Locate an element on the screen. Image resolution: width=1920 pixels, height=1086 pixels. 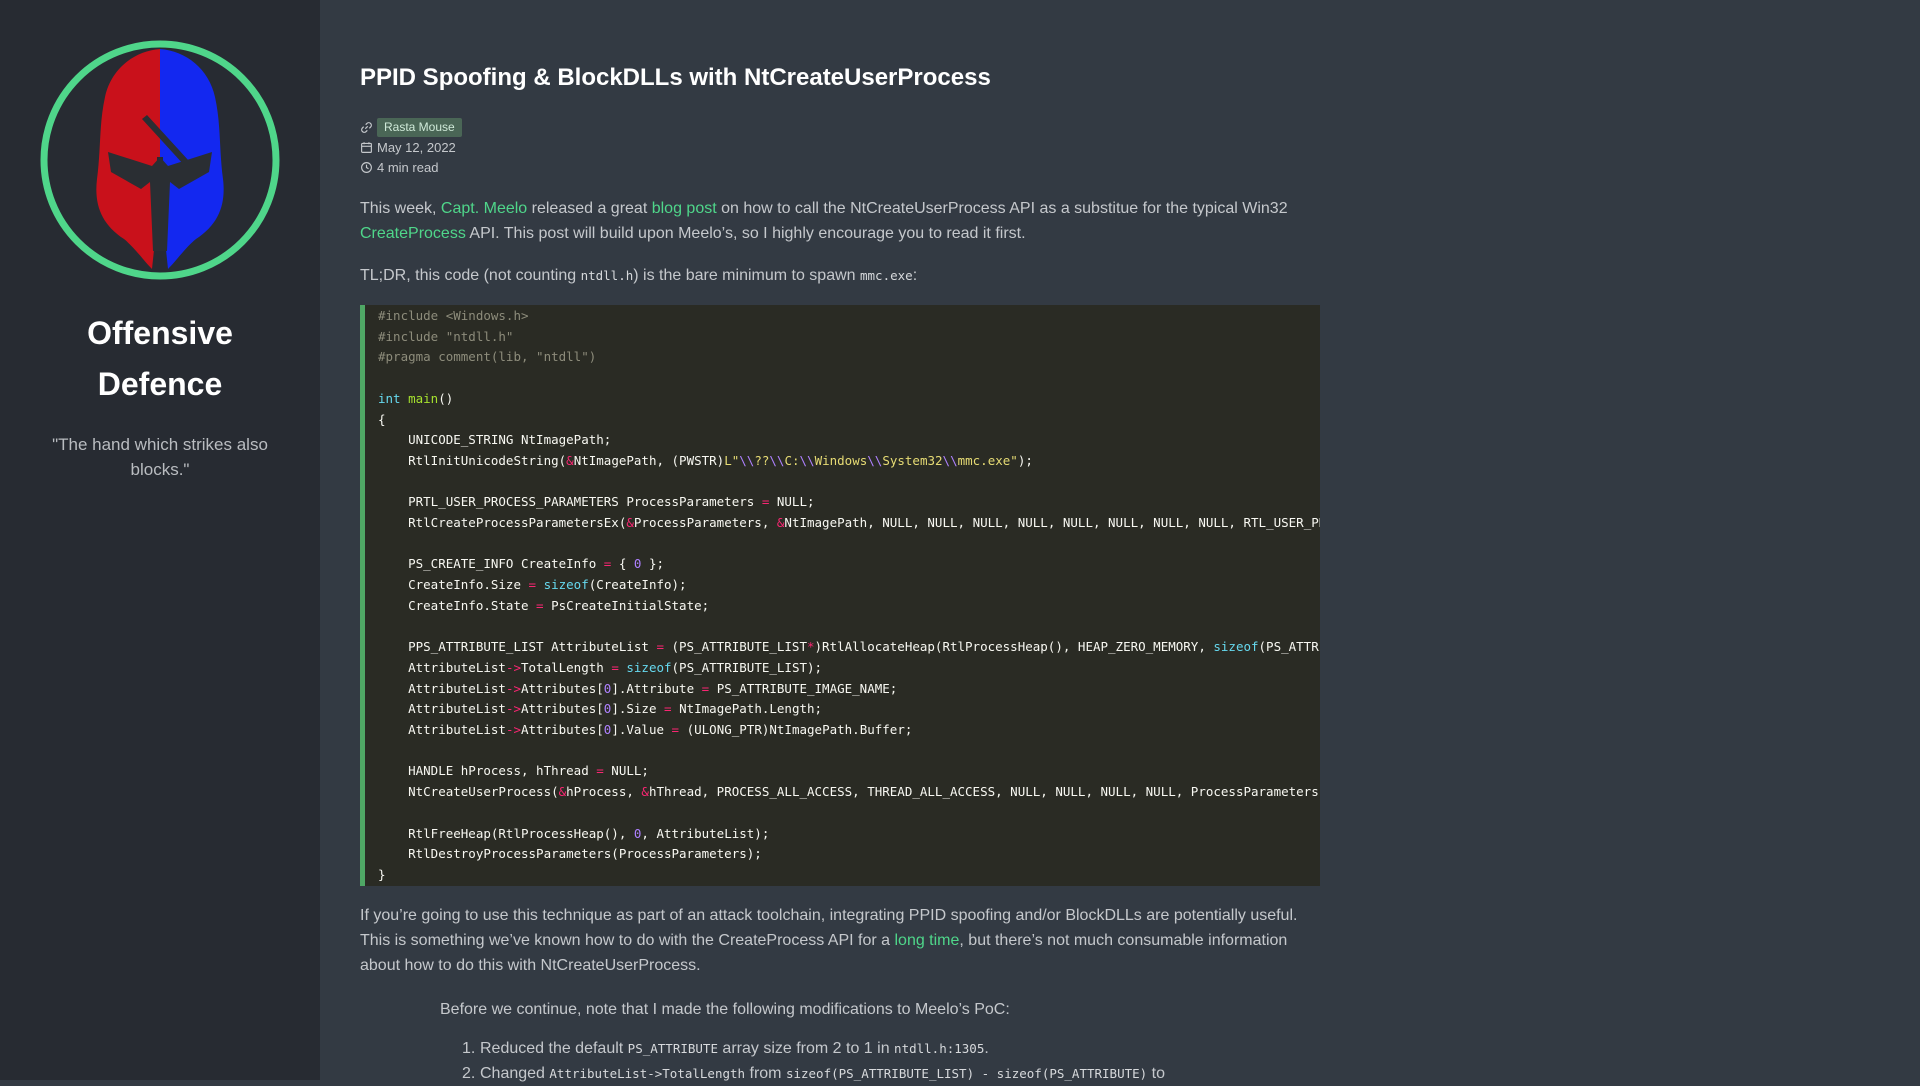
site-title-line2: Defence is located at coordinates (160, 384).